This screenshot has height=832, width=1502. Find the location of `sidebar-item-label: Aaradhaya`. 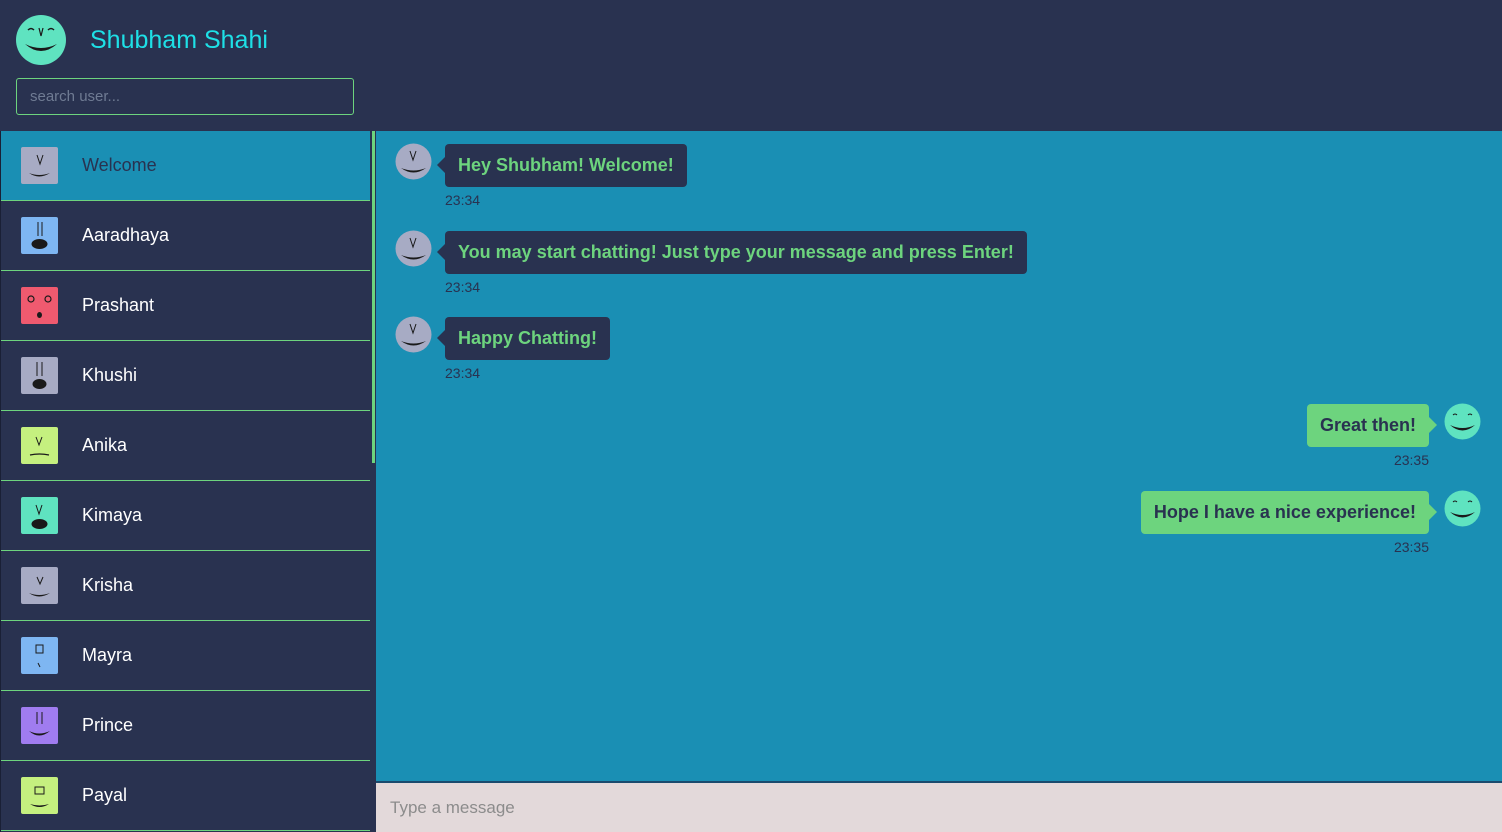

sidebar-item-label: Aaradhaya is located at coordinates (126, 235).